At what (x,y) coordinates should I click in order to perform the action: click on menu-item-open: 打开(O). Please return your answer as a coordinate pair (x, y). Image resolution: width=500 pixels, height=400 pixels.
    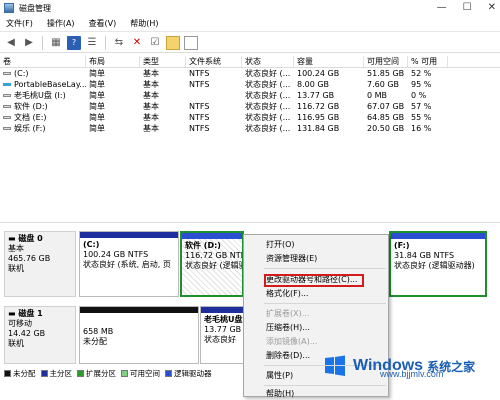
    Looking at the image, I should click on (317, 245).